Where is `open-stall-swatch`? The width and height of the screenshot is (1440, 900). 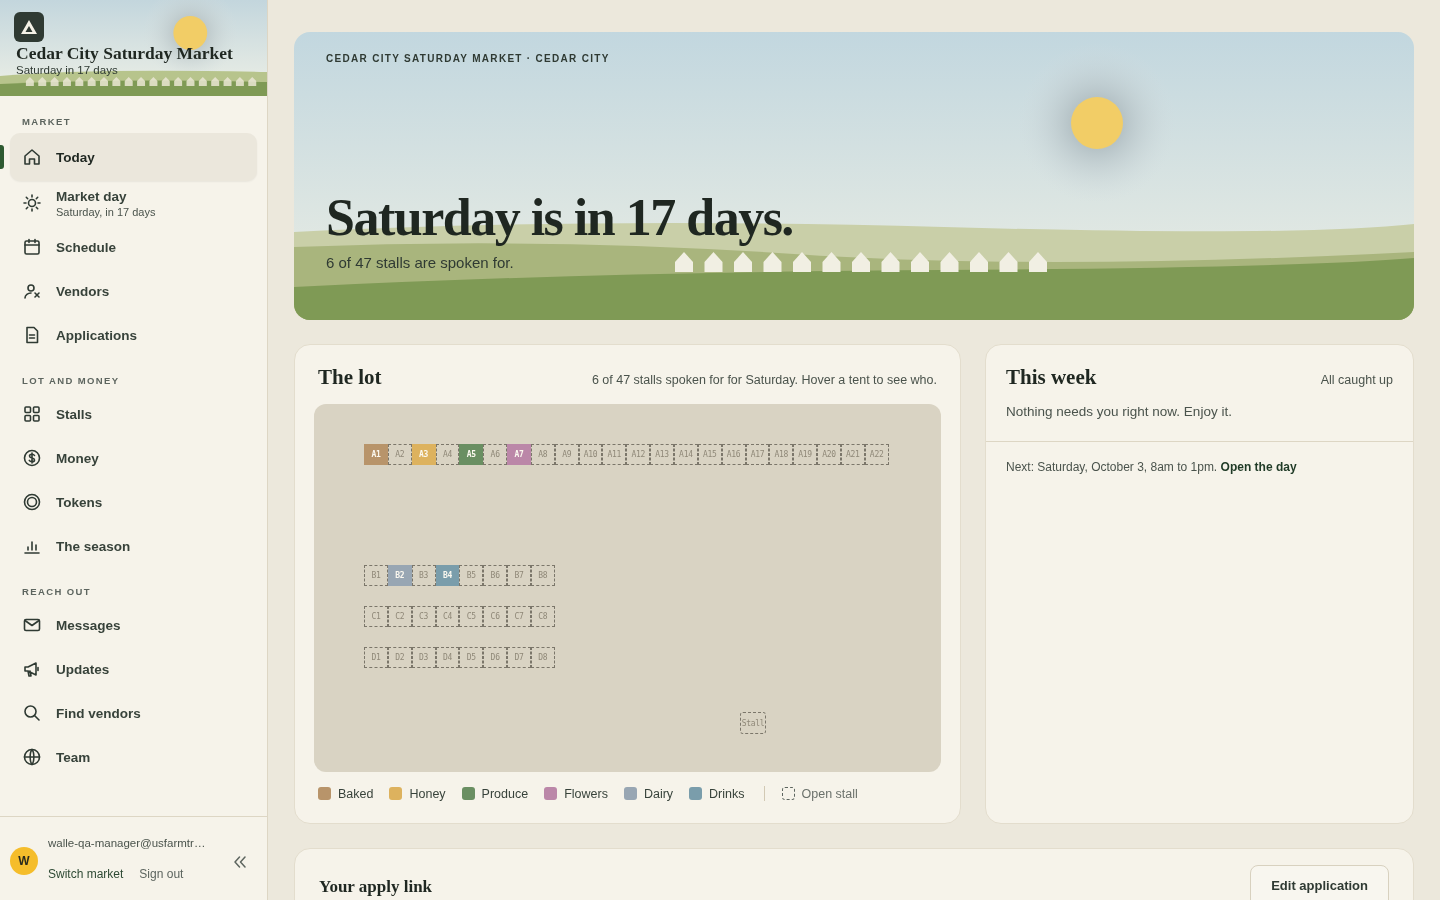 open-stall-swatch is located at coordinates (788, 793).